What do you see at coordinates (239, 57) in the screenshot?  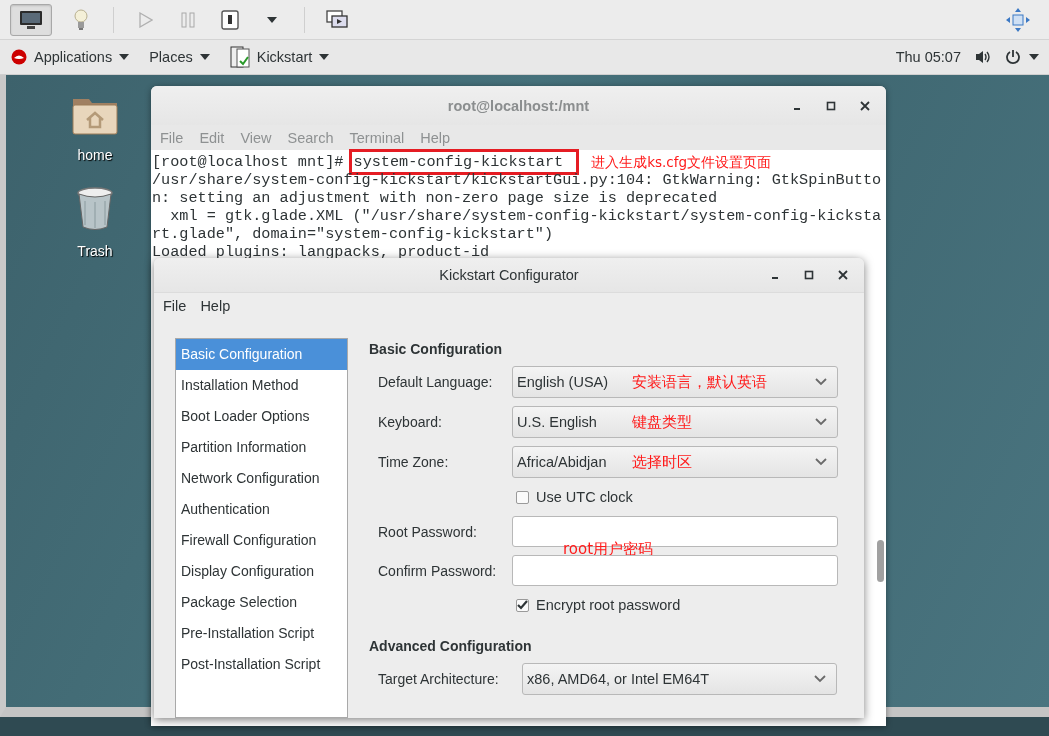 I see `app-icon` at bounding box center [239, 57].